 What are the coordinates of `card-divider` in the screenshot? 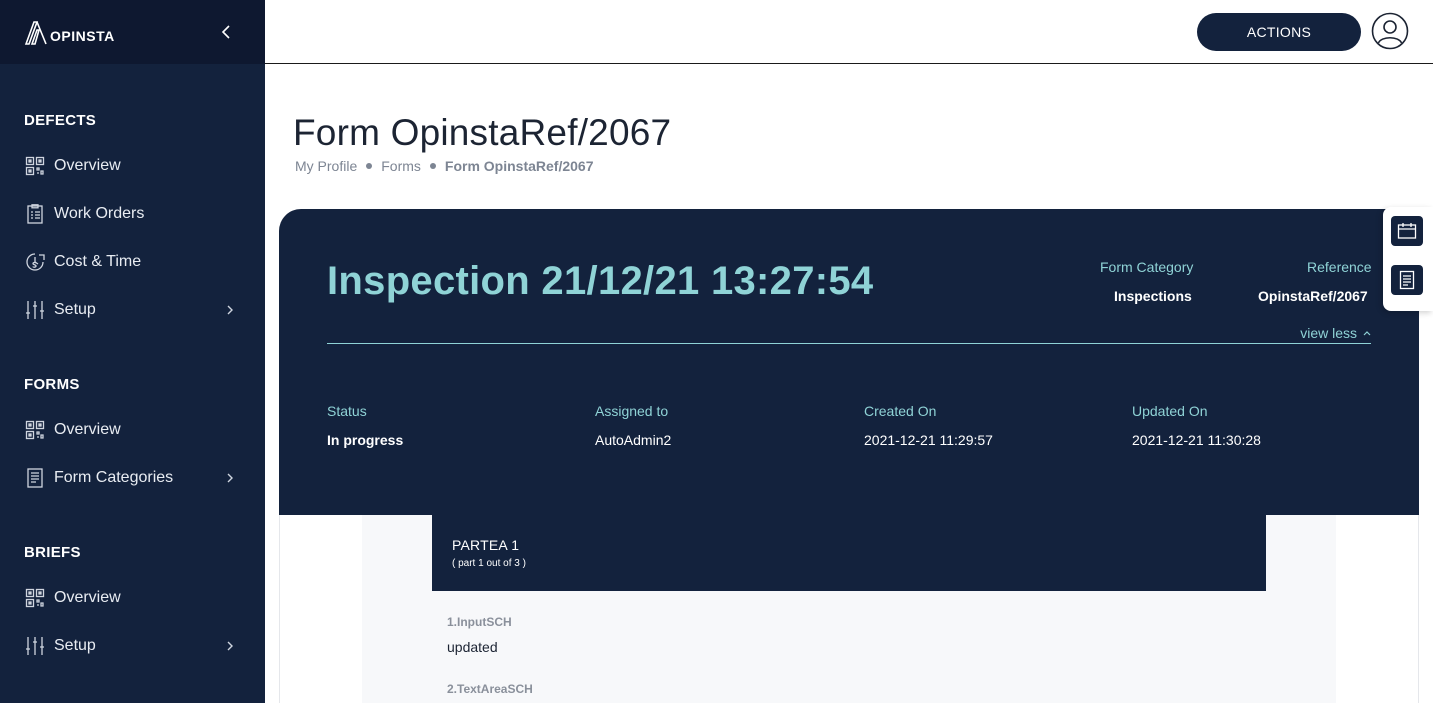 It's located at (849, 343).